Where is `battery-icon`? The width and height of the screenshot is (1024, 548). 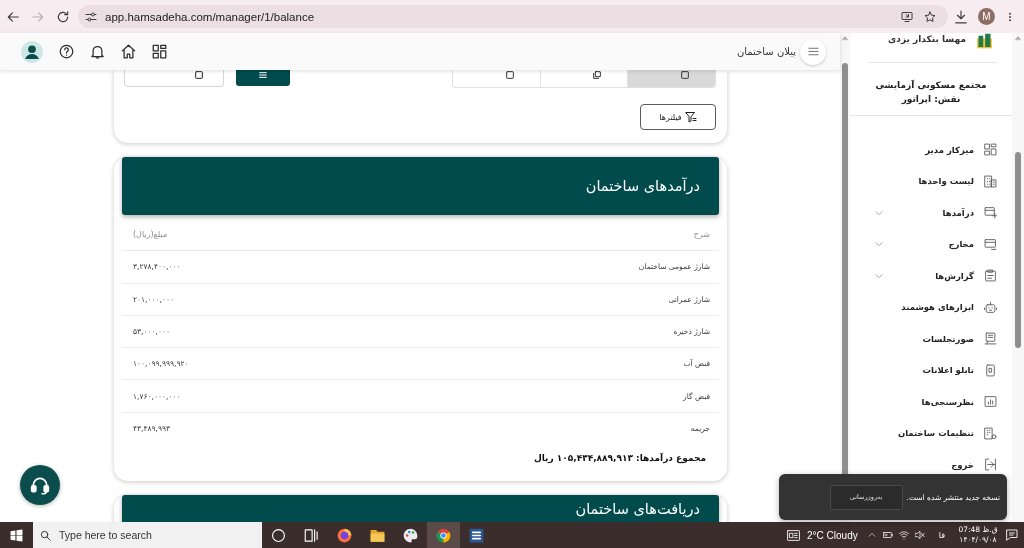 battery-icon is located at coordinates (887, 535).